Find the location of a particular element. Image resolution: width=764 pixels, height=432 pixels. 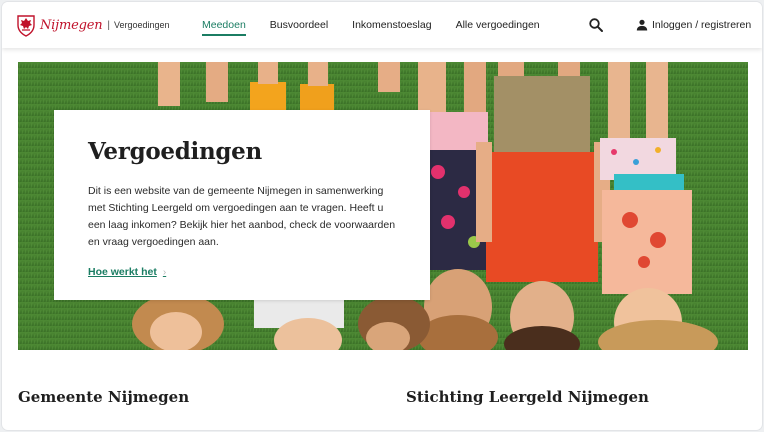

logo-subtitle: Vergoedingen is located at coordinates (141, 25).